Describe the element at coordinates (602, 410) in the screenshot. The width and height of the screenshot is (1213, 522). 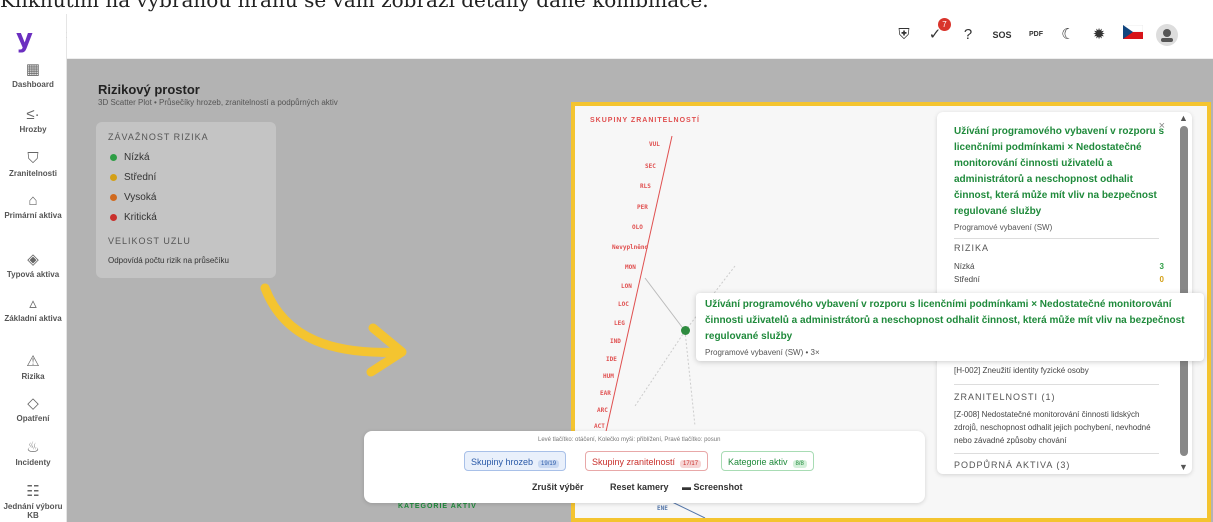
I see `axis-label-arc: ARC` at that location.